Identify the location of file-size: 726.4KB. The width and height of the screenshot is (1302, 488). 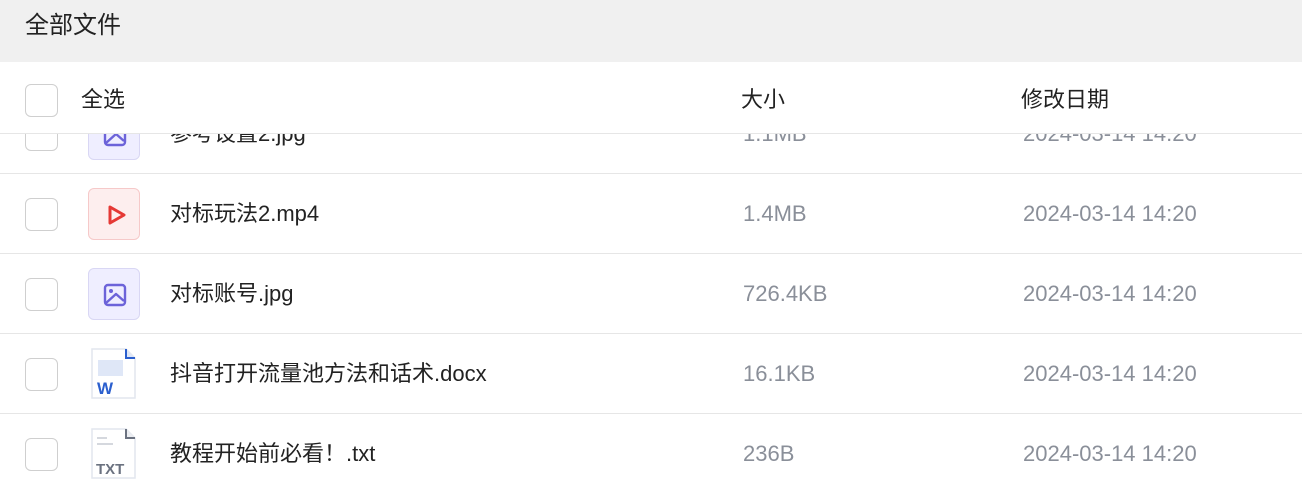
(785, 293).